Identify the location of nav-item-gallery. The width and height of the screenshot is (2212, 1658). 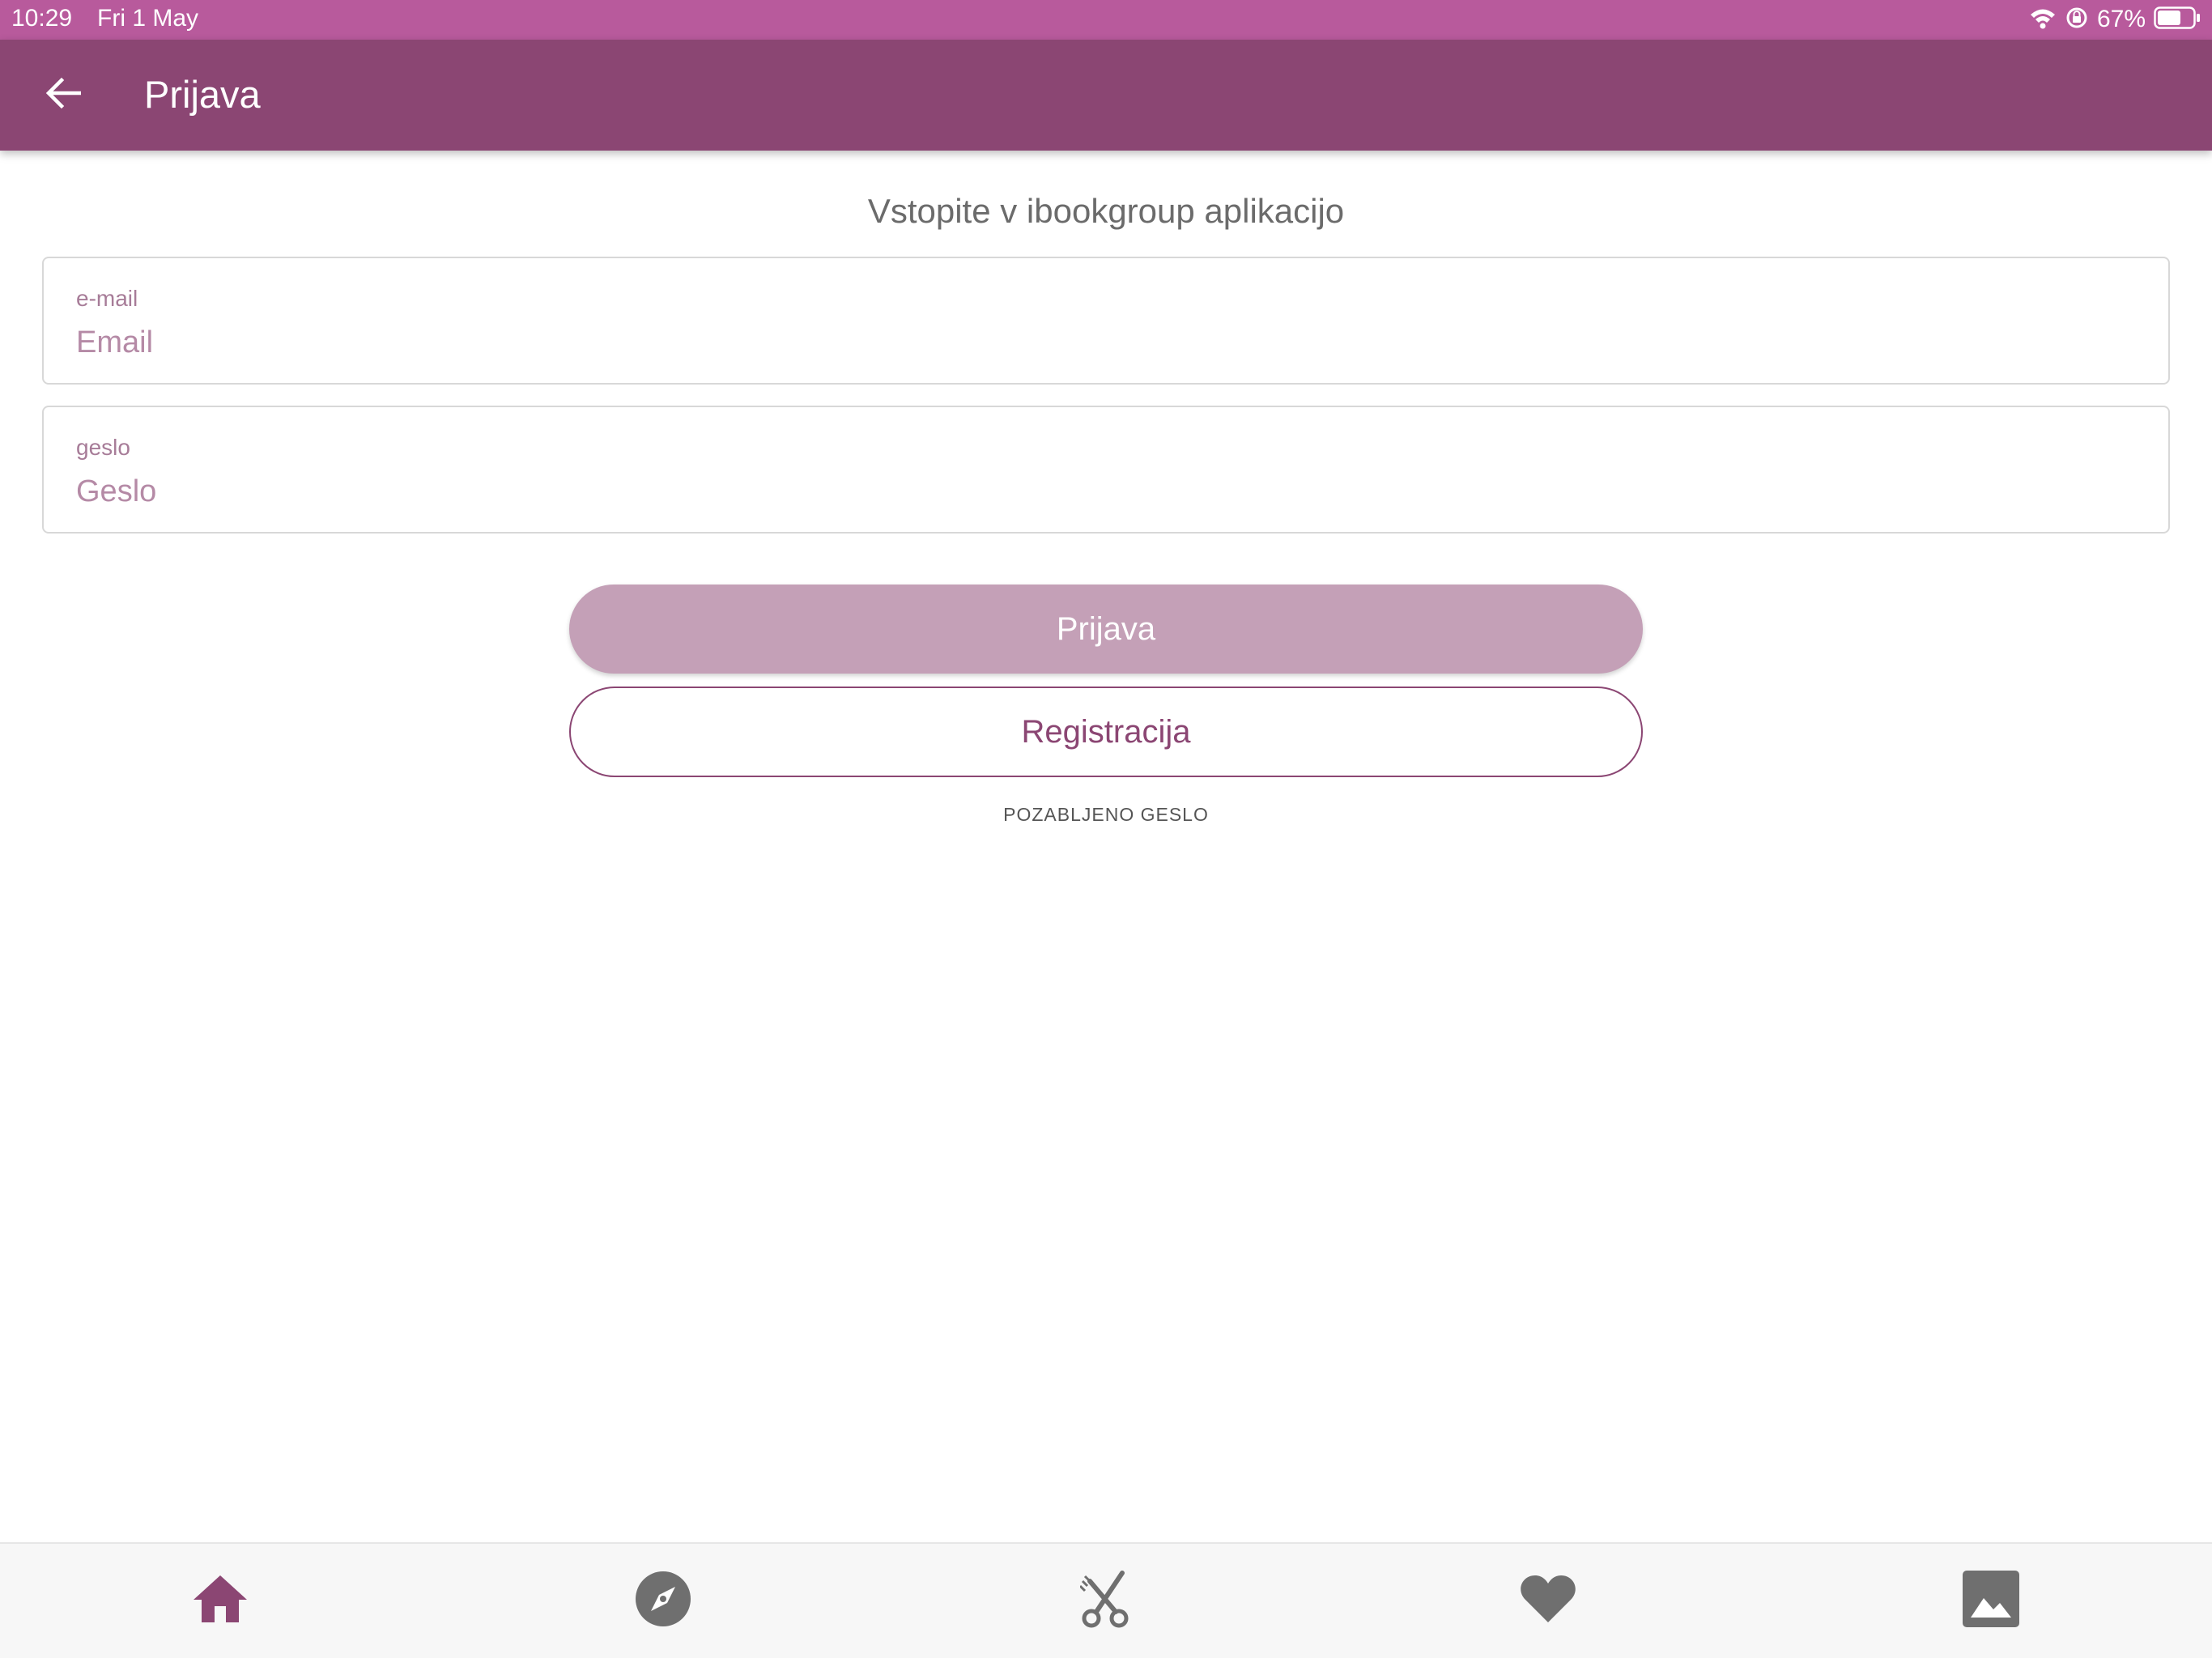
(1991, 1600).